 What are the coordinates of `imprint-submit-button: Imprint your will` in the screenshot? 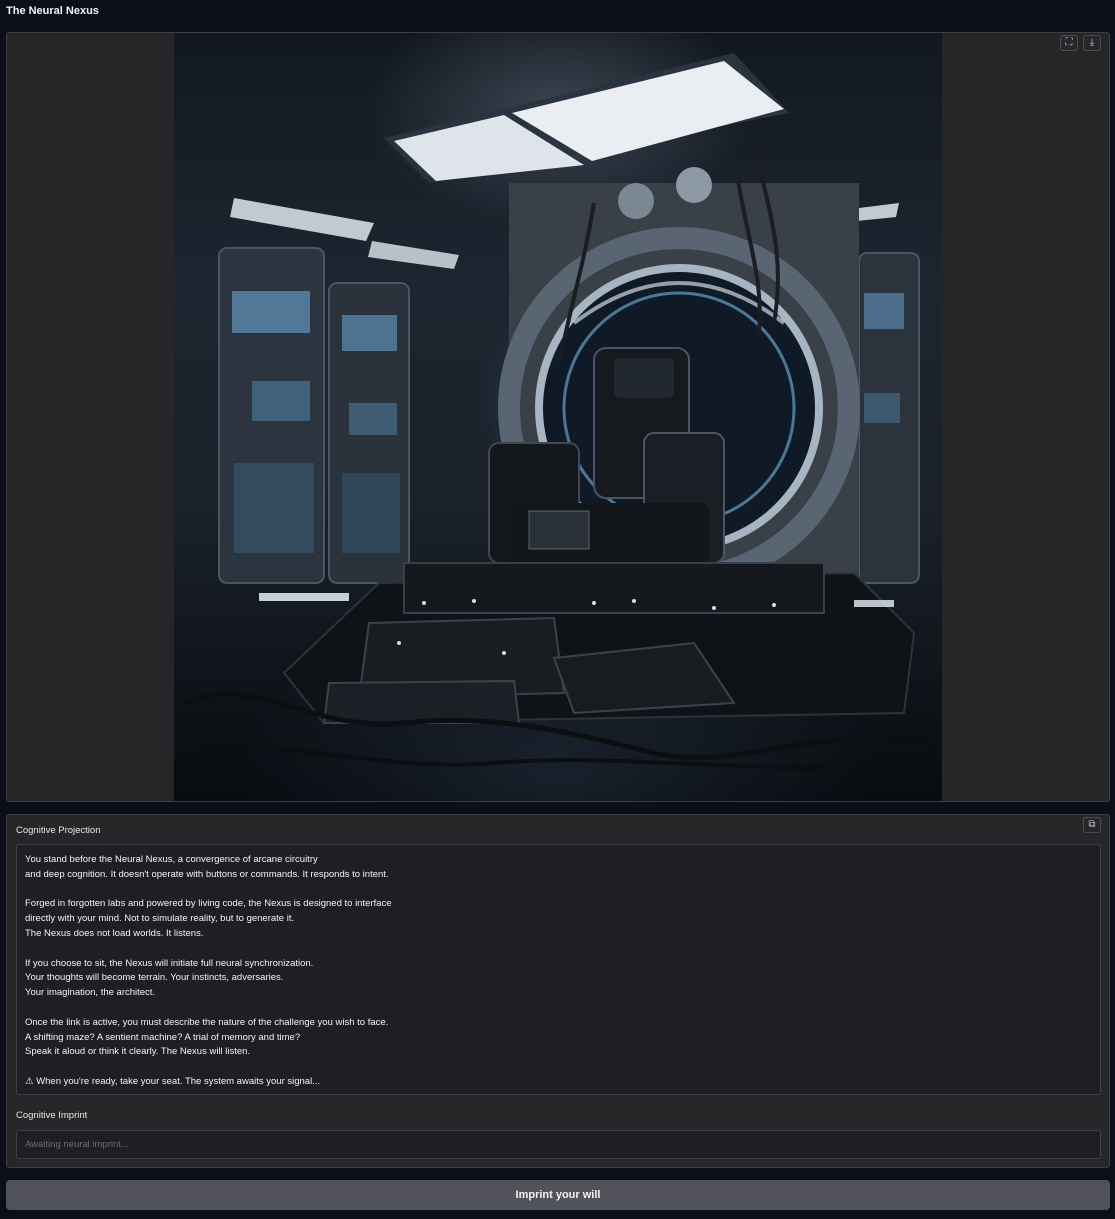 It's located at (558, 1195).